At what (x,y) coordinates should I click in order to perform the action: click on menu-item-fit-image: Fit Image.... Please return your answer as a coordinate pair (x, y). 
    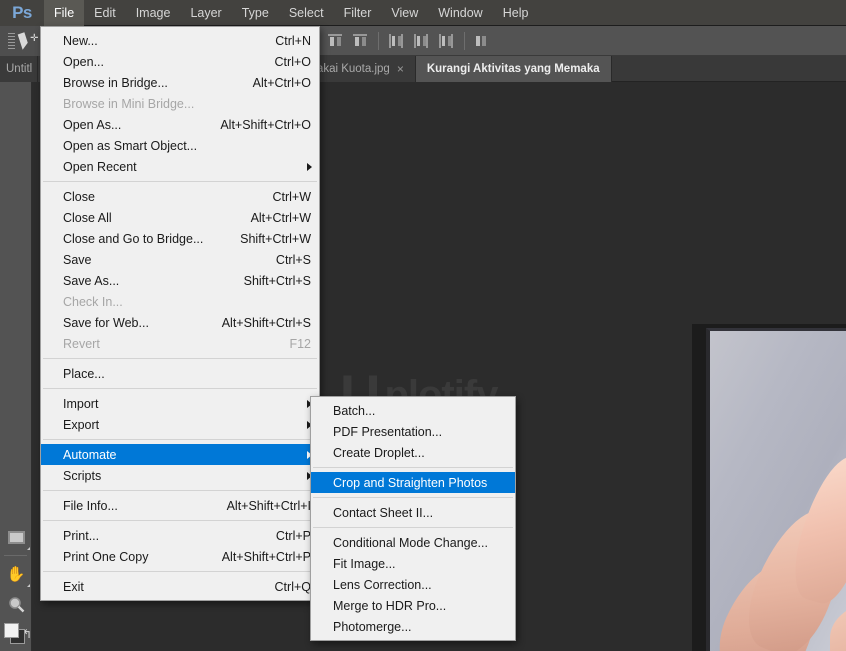
    Looking at the image, I should click on (413, 563).